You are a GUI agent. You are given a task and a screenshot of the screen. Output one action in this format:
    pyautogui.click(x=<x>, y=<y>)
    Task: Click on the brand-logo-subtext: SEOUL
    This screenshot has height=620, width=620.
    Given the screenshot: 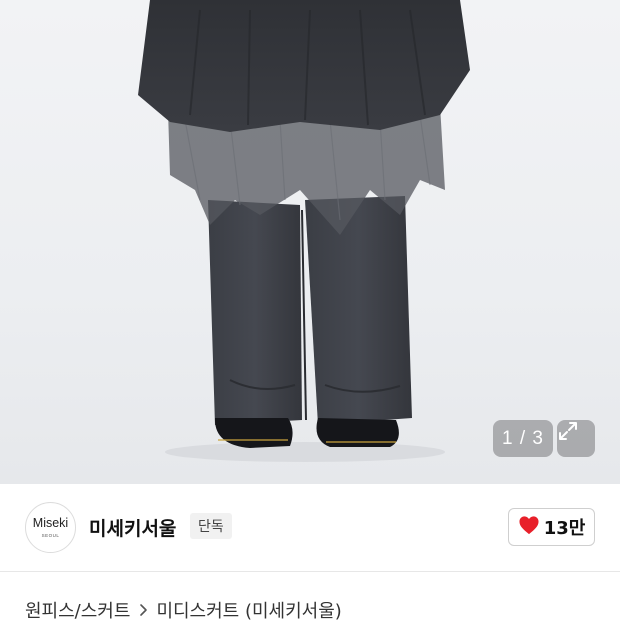 What is the action you would take?
    pyautogui.click(x=50, y=535)
    